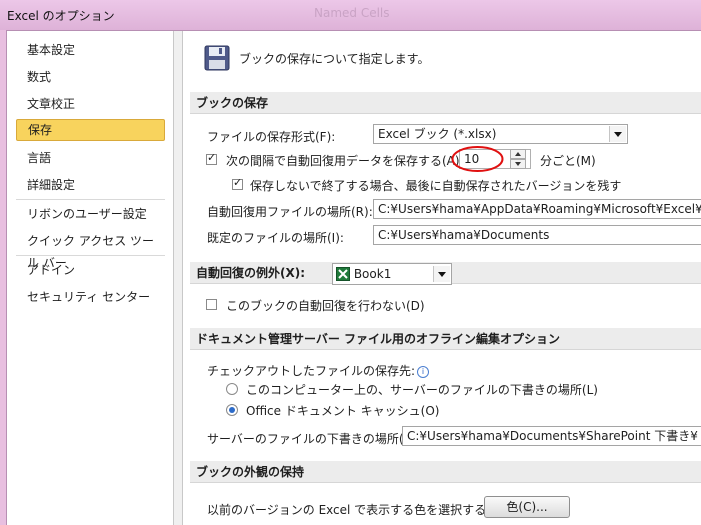  What do you see at coordinates (232, 389) in the screenshot?
I see `radio-computer-drafts` at bounding box center [232, 389].